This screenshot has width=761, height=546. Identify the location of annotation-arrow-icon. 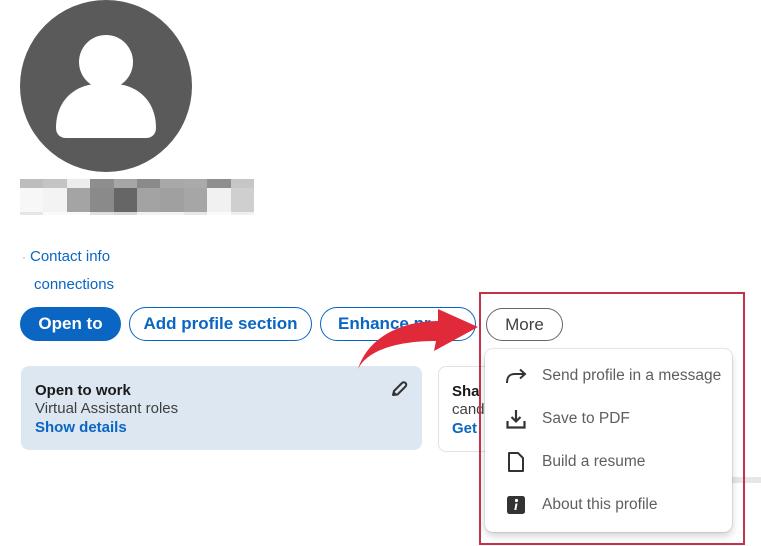
(418, 339).